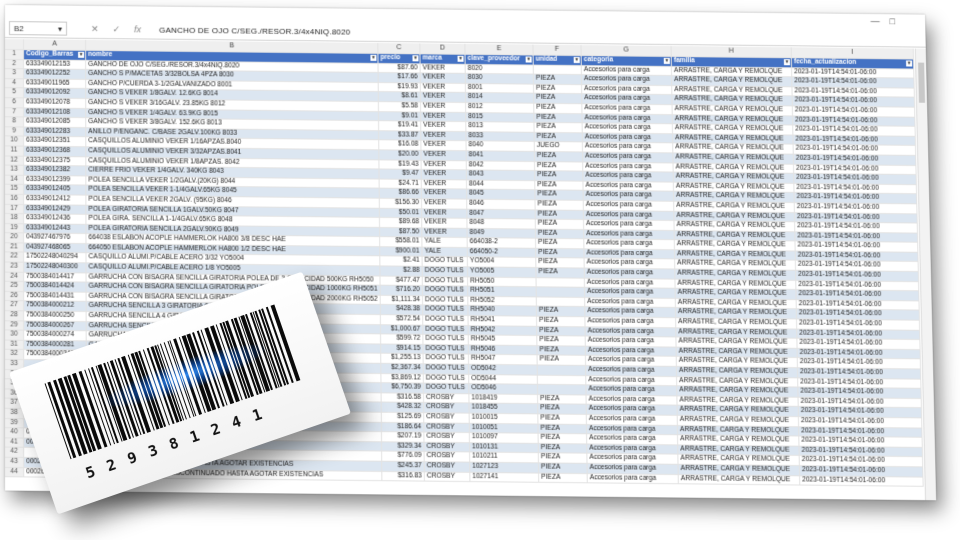 The width and height of the screenshot is (960, 540). What do you see at coordinates (444, 252) in the screenshot?
I see `cell-marca: YALE` at bounding box center [444, 252].